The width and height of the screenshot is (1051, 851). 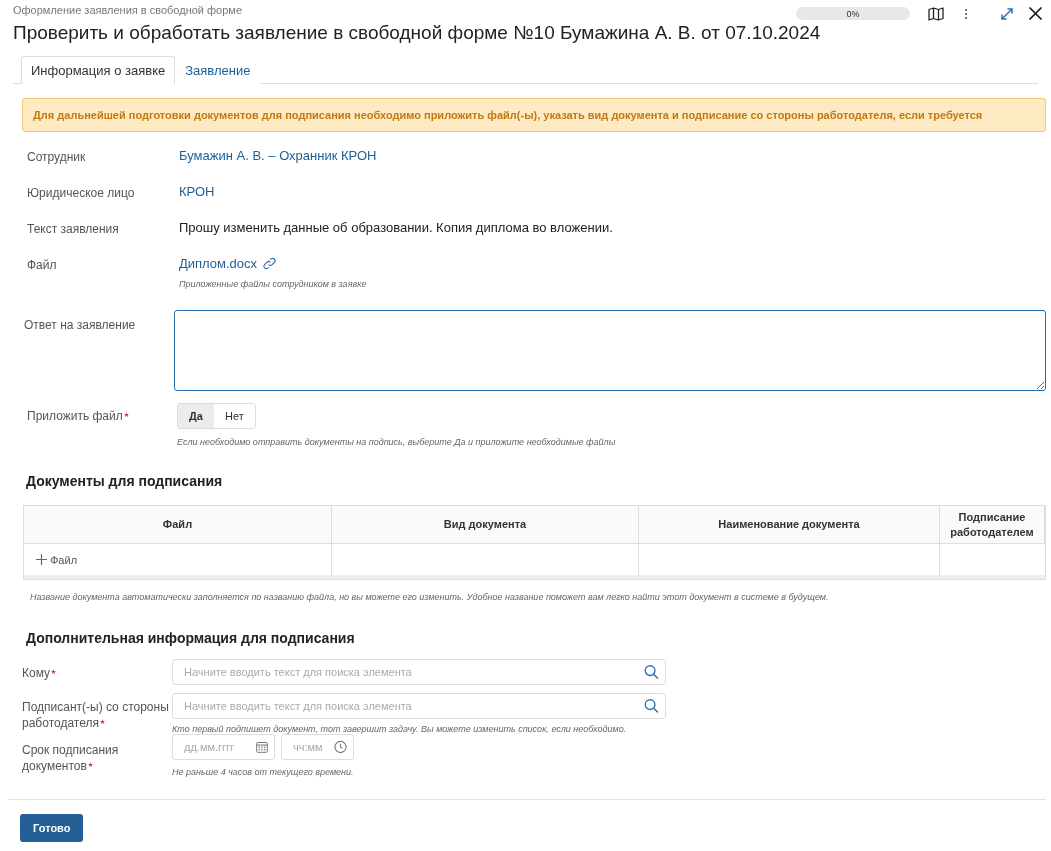 What do you see at coordinates (273, 284) in the screenshot?
I see `field-hint: Приложенные файлы сотрудником в заявке` at bounding box center [273, 284].